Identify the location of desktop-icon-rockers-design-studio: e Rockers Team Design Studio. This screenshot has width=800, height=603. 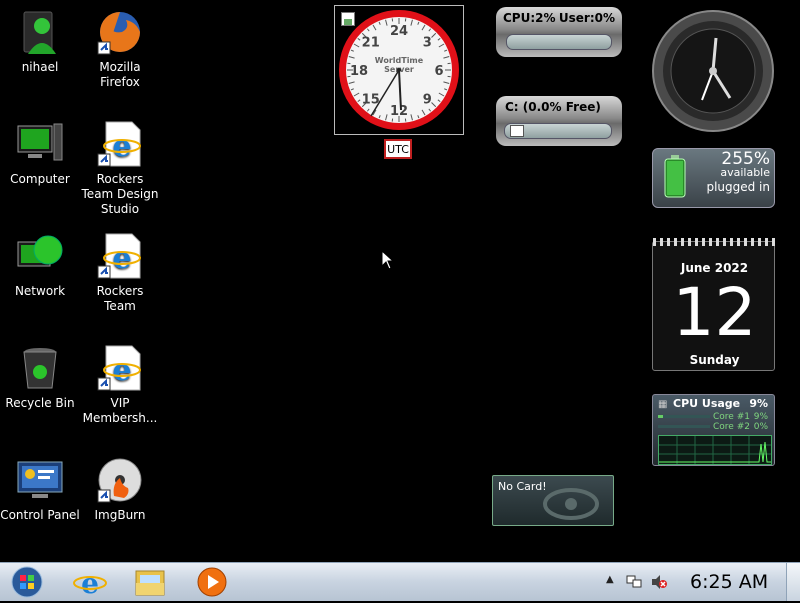
(120, 168).